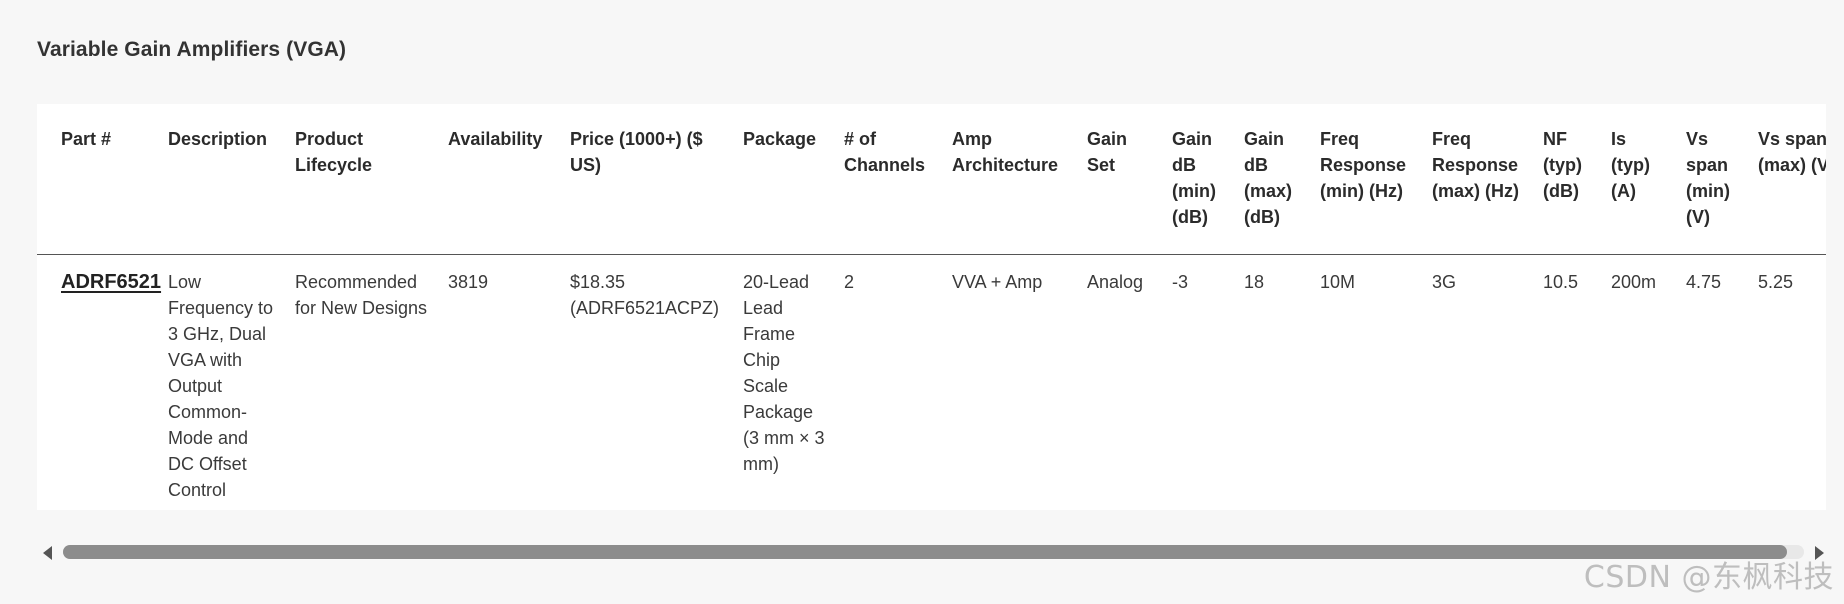 The height and width of the screenshot is (604, 1844). Describe the element at coordinates (898, 382) in the screenshot. I see `cell-channels: 2` at that location.